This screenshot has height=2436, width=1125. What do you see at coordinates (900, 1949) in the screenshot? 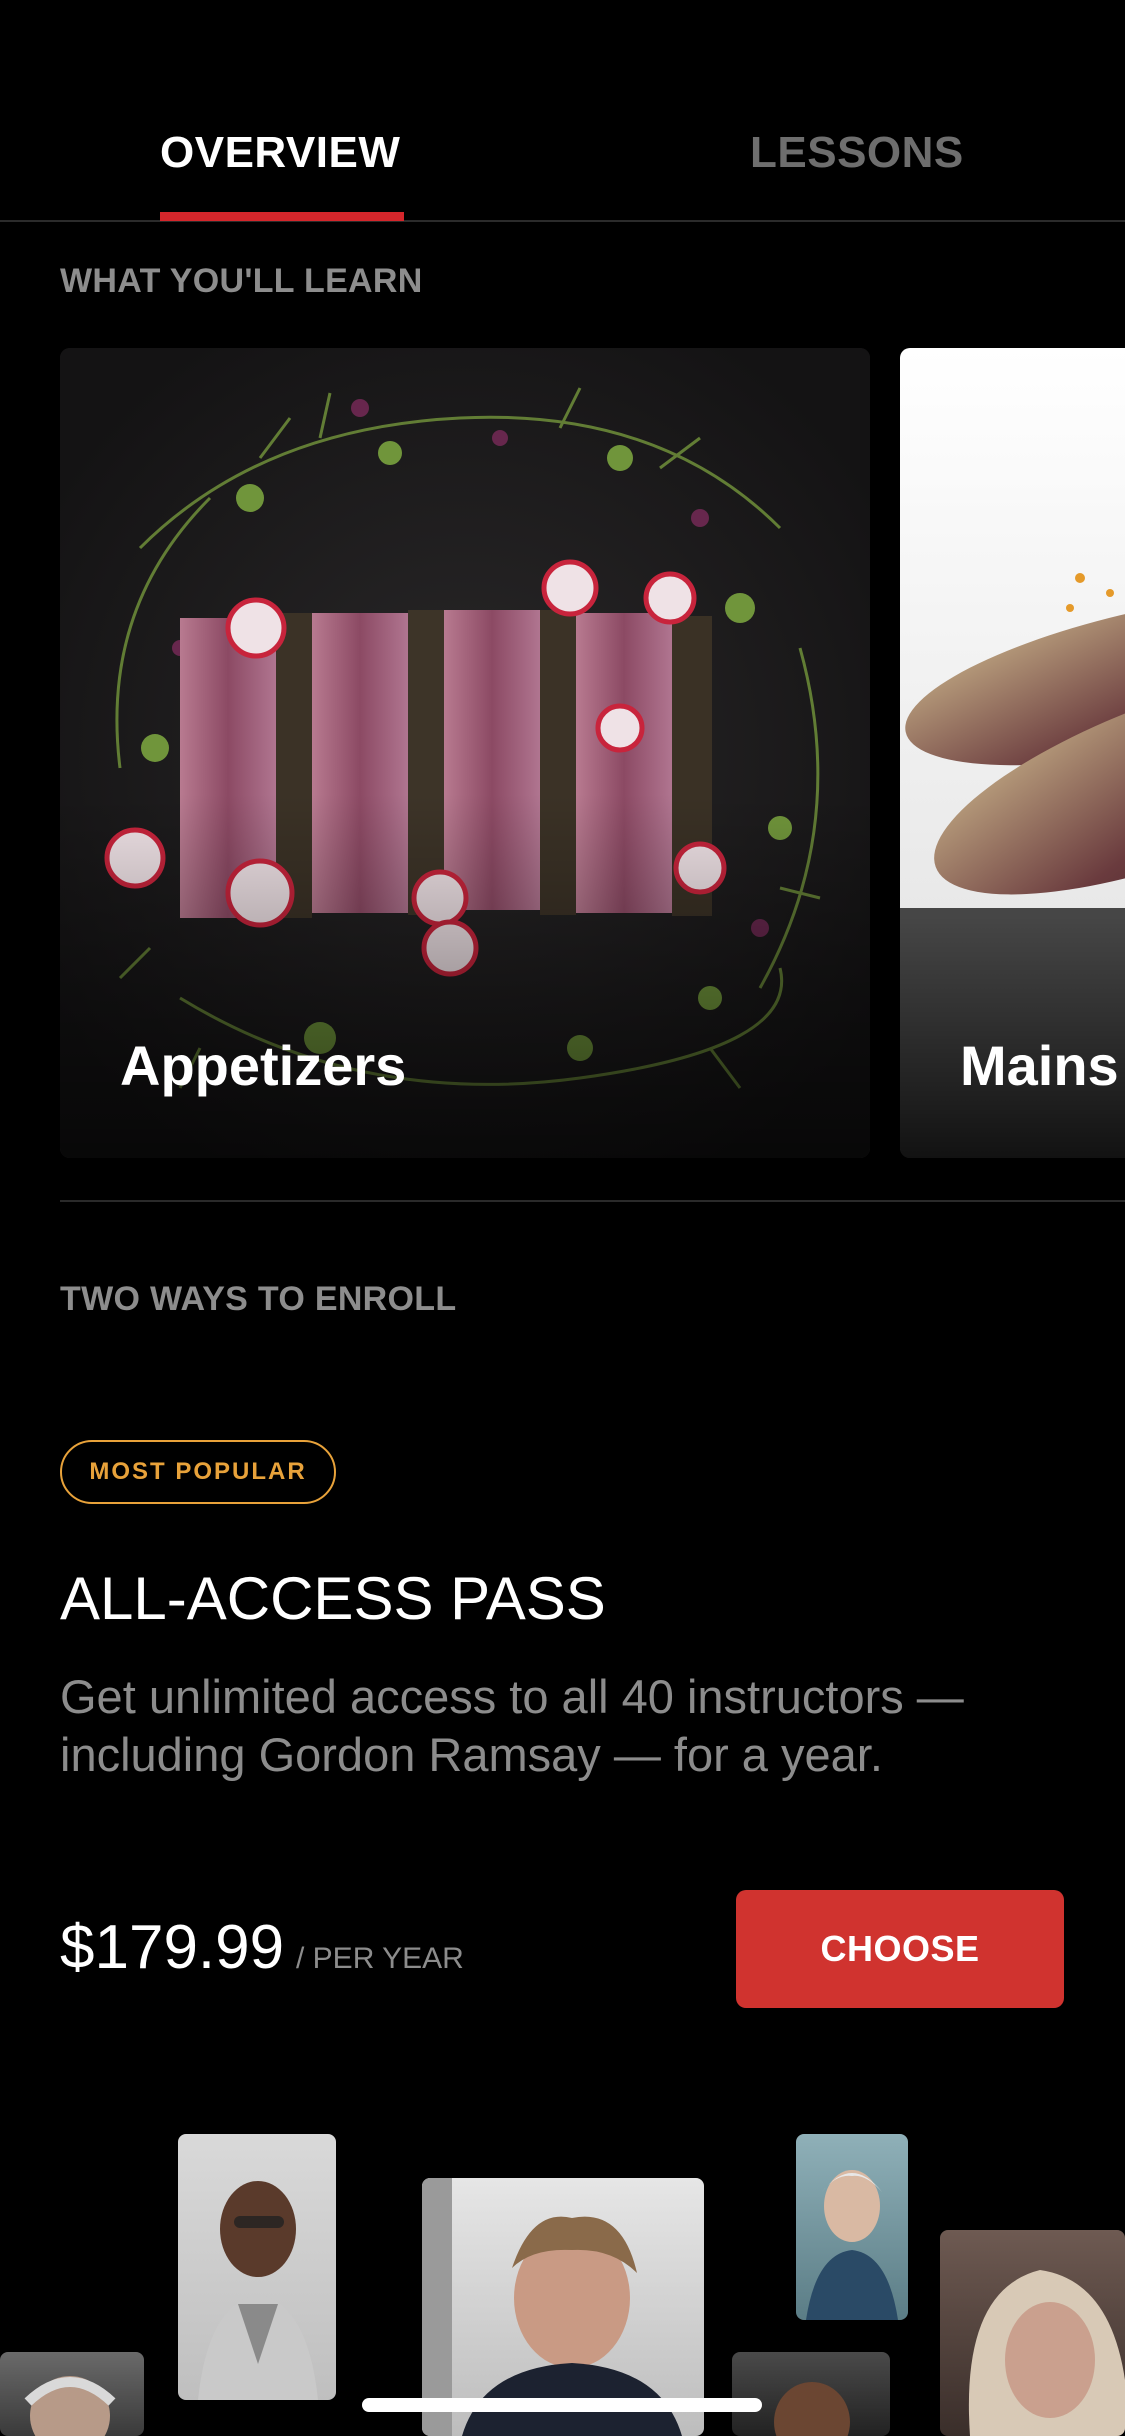
I see `choose-button: CHOOSE` at bounding box center [900, 1949].